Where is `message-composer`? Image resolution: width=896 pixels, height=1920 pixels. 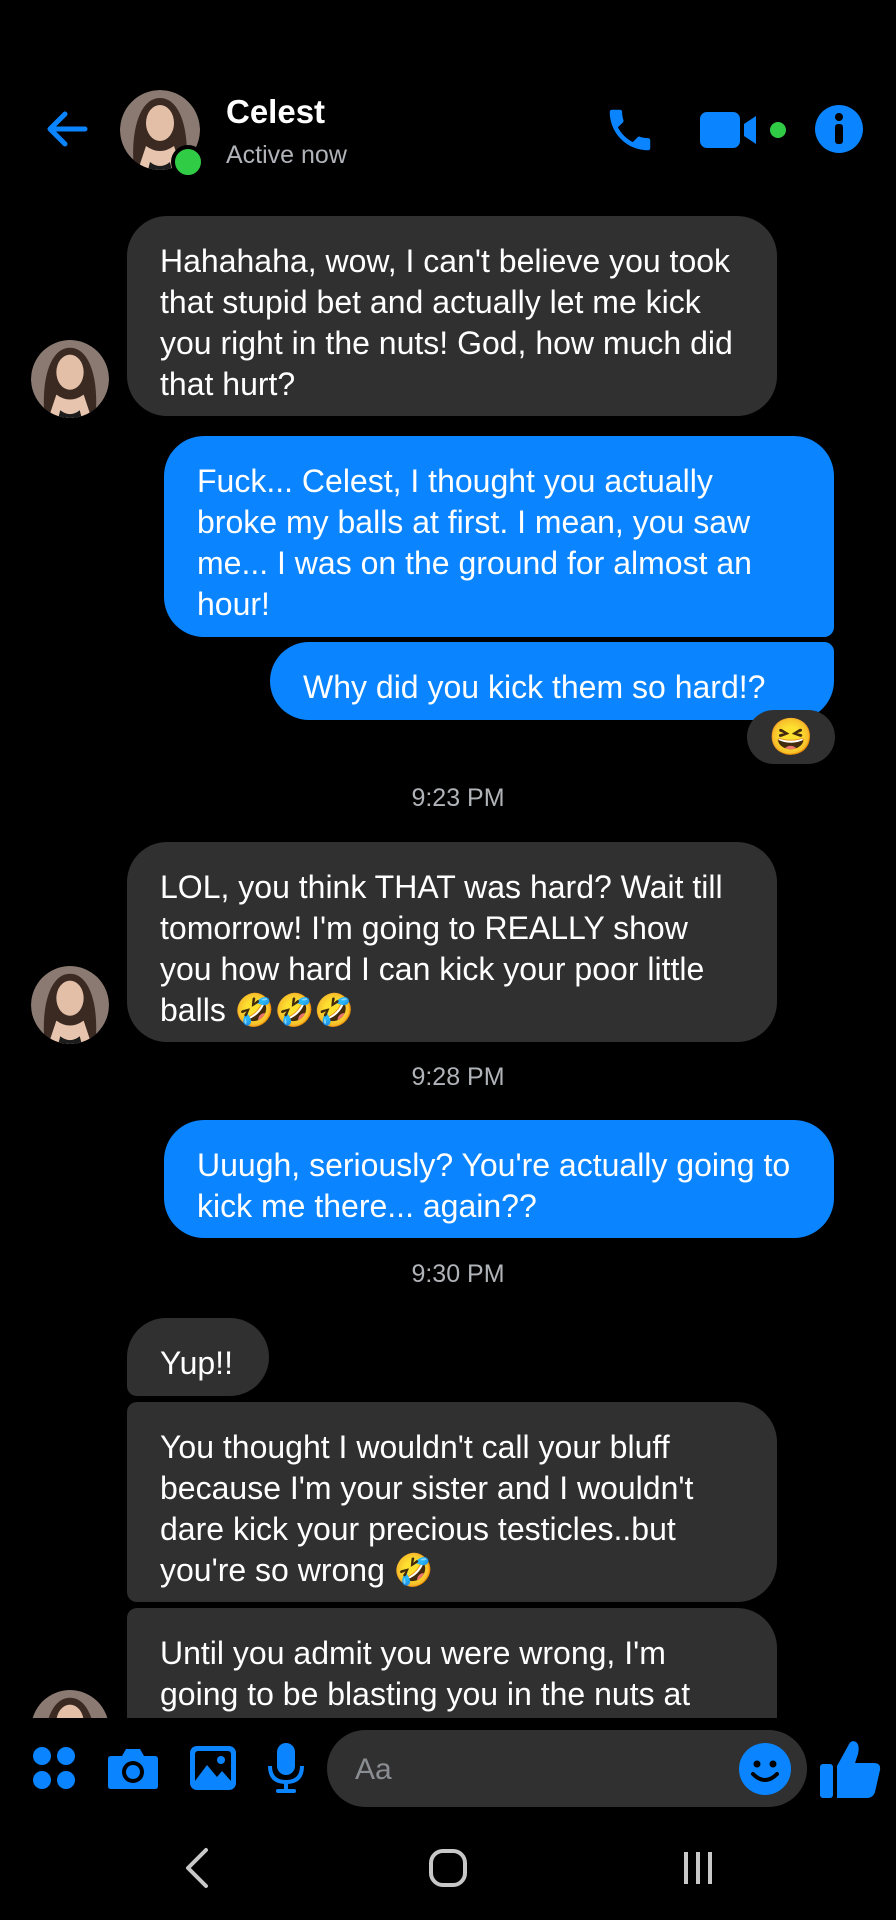 message-composer is located at coordinates (448, 1768).